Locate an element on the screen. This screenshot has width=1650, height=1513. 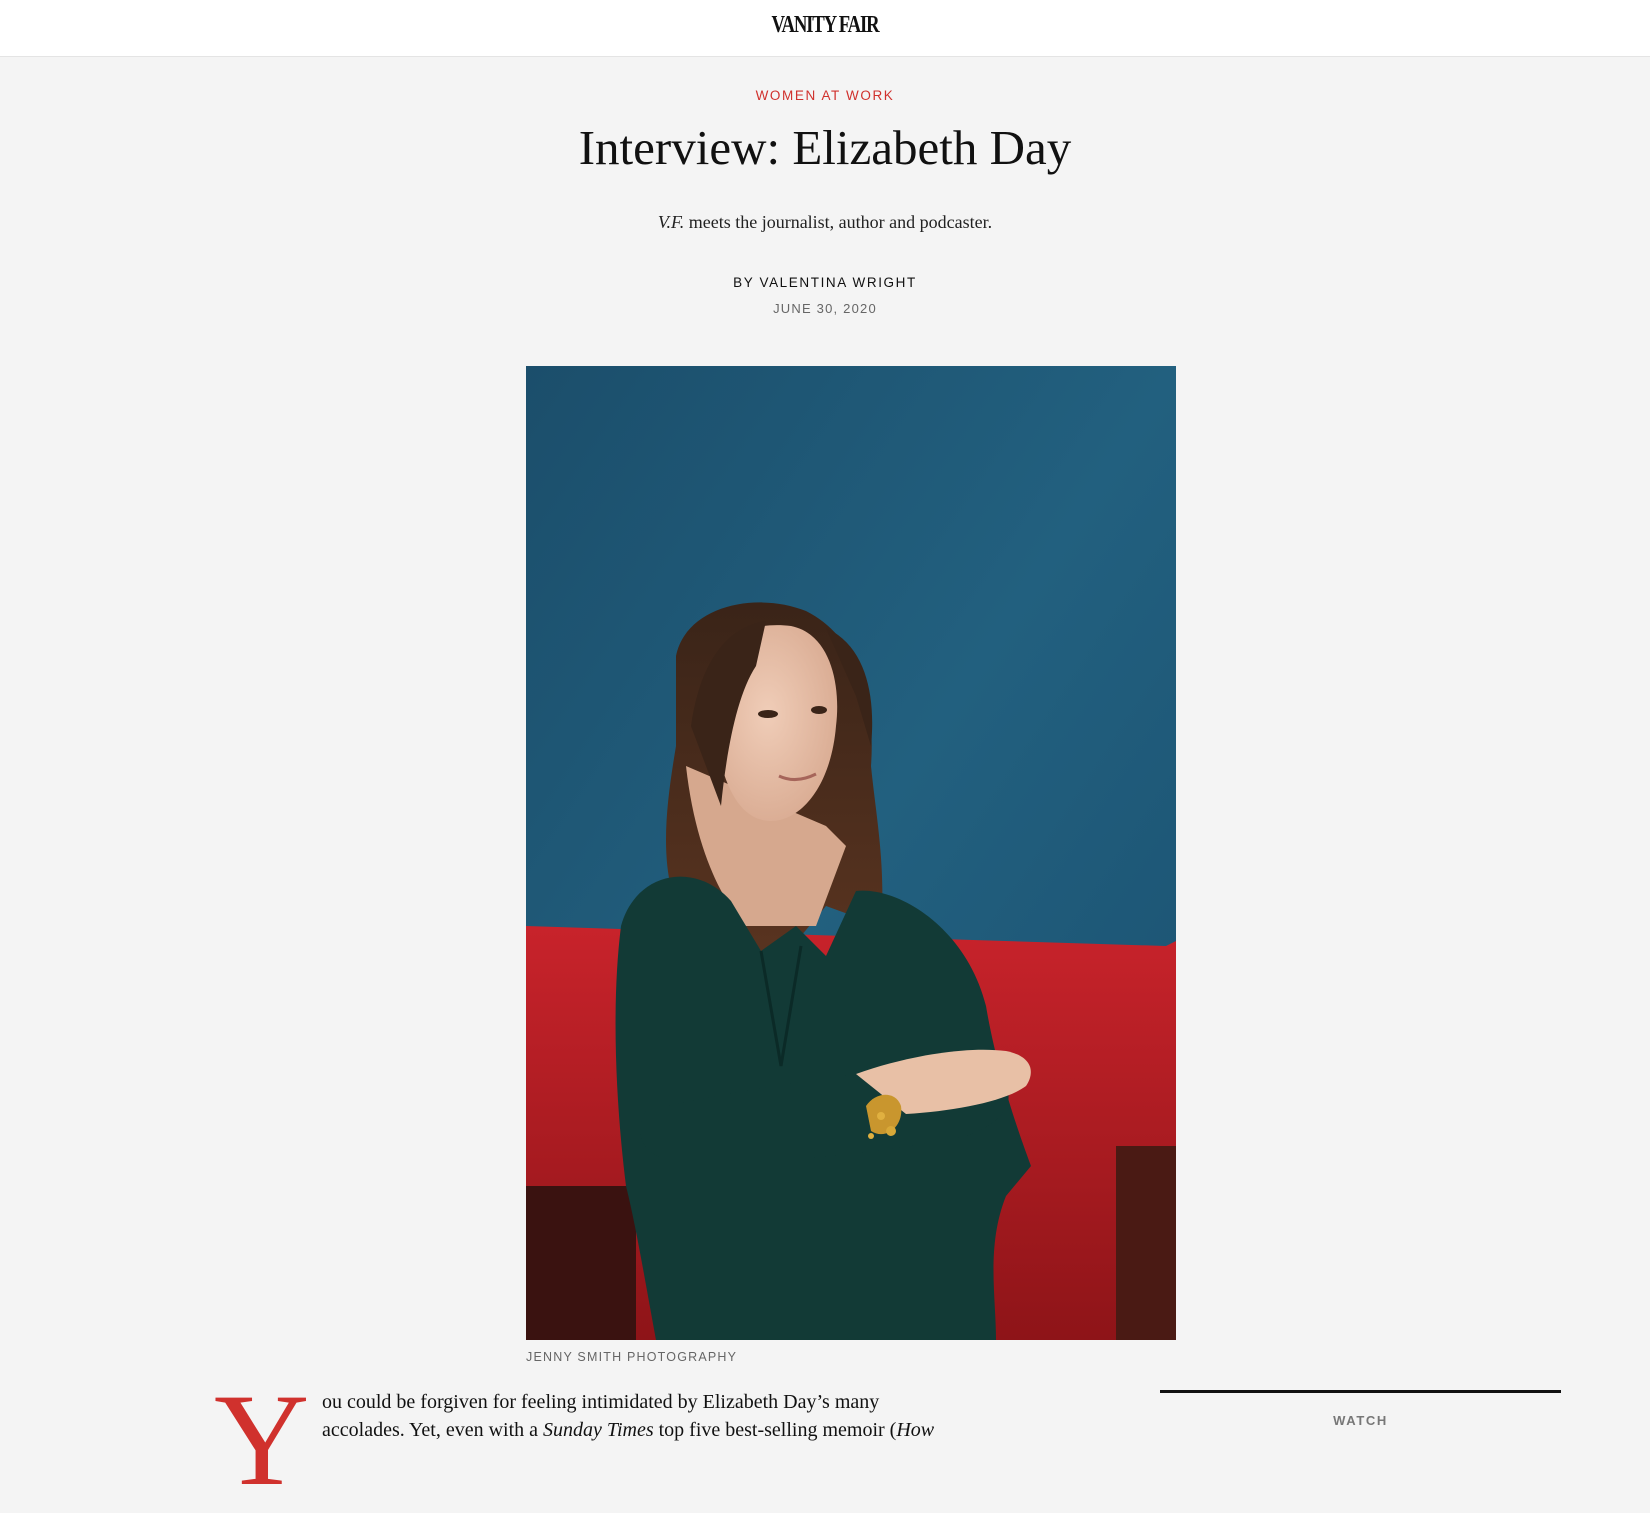
drop-cap-letter: Y is located at coordinates (262, 1439).